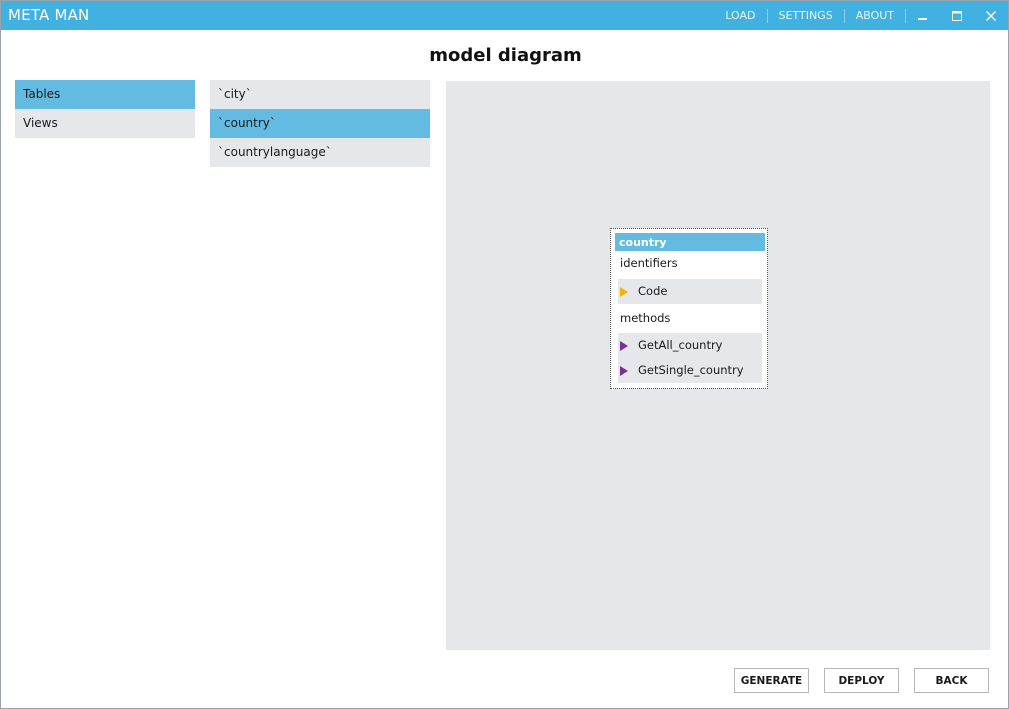 The height and width of the screenshot is (709, 1009). What do you see at coordinates (690, 242) in the screenshot?
I see `entity-header: country` at bounding box center [690, 242].